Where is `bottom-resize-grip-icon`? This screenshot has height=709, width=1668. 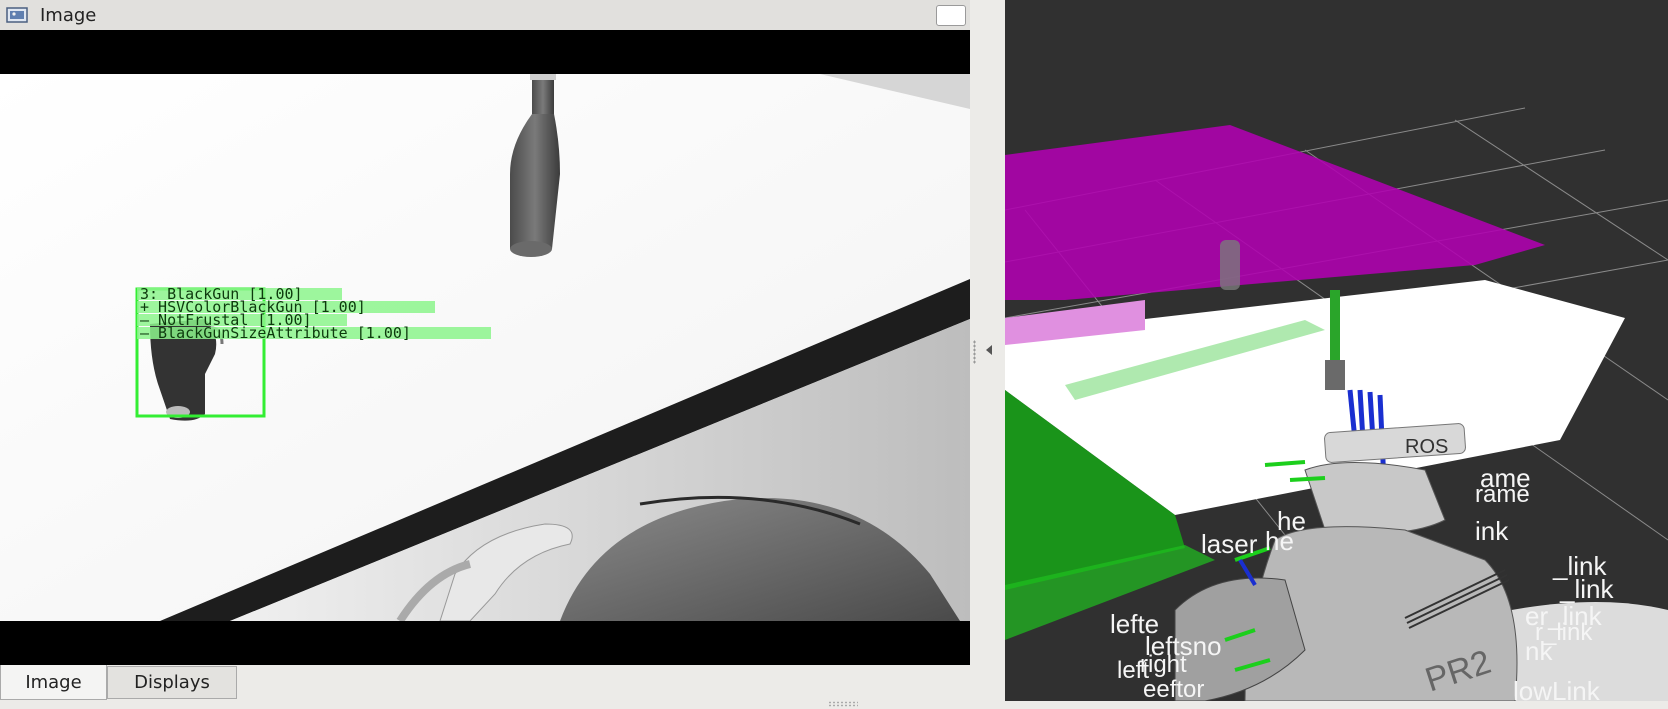 bottom-resize-grip-icon is located at coordinates (843, 704).